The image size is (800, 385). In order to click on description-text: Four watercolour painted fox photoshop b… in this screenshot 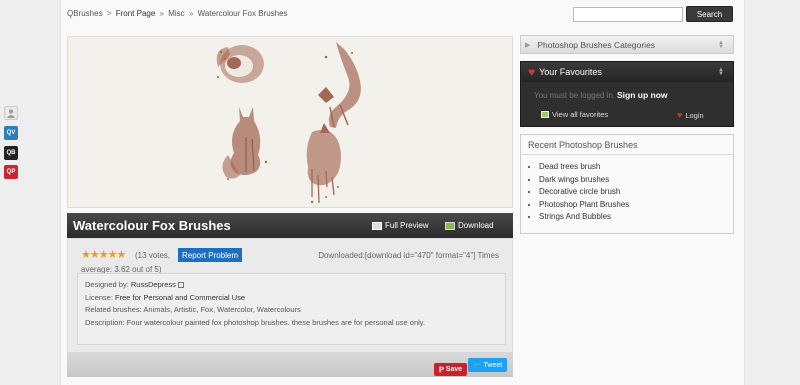, I will do `click(276, 322)`.